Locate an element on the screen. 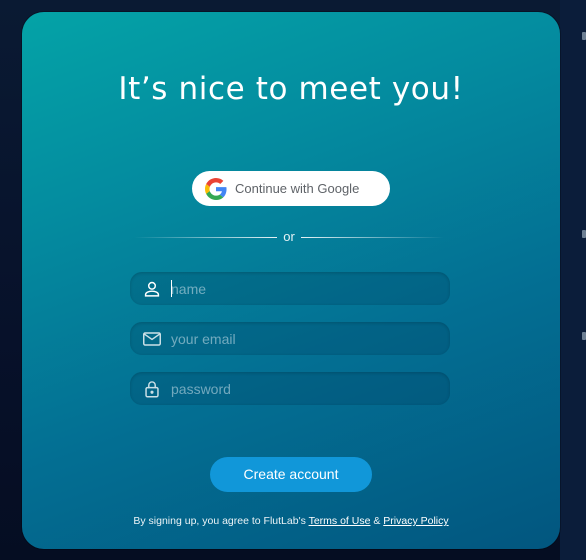 The height and width of the screenshot is (560, 586). continue-with-google-button: Continue with Google is located at coordinates (291, 188).